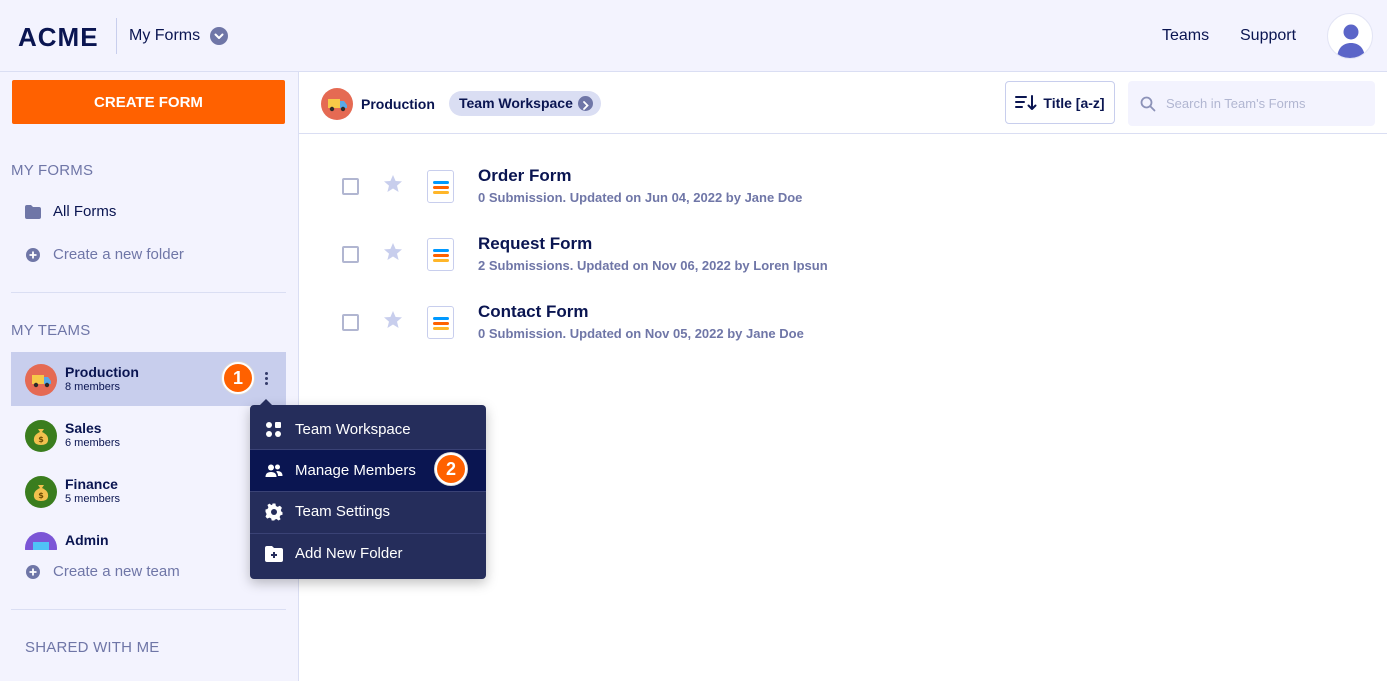 The image size is (1387, 681). I want to click on menu-item-label: Team Workspace, so click(353, 429).